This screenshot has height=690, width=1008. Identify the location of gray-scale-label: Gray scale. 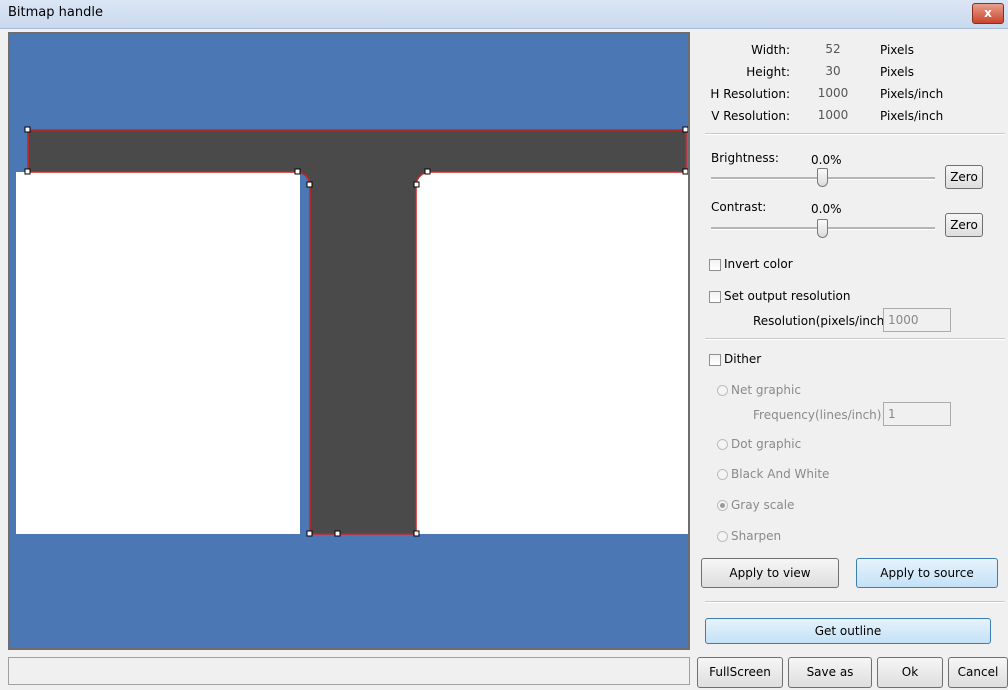
(763, 505).